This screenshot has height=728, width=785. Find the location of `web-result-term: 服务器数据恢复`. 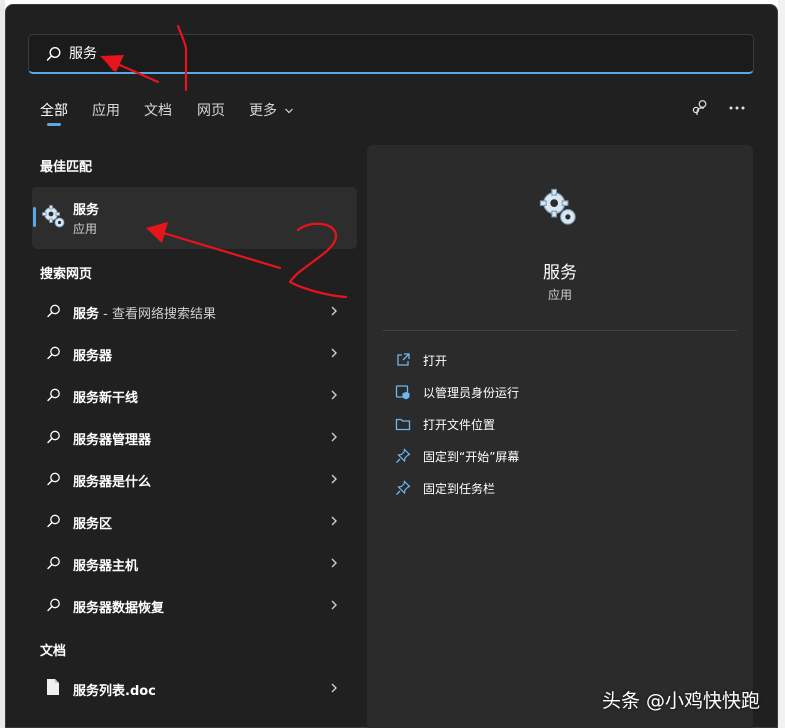

web-result-term: 服务器数据恢复 is located at coordinates (119, 608).